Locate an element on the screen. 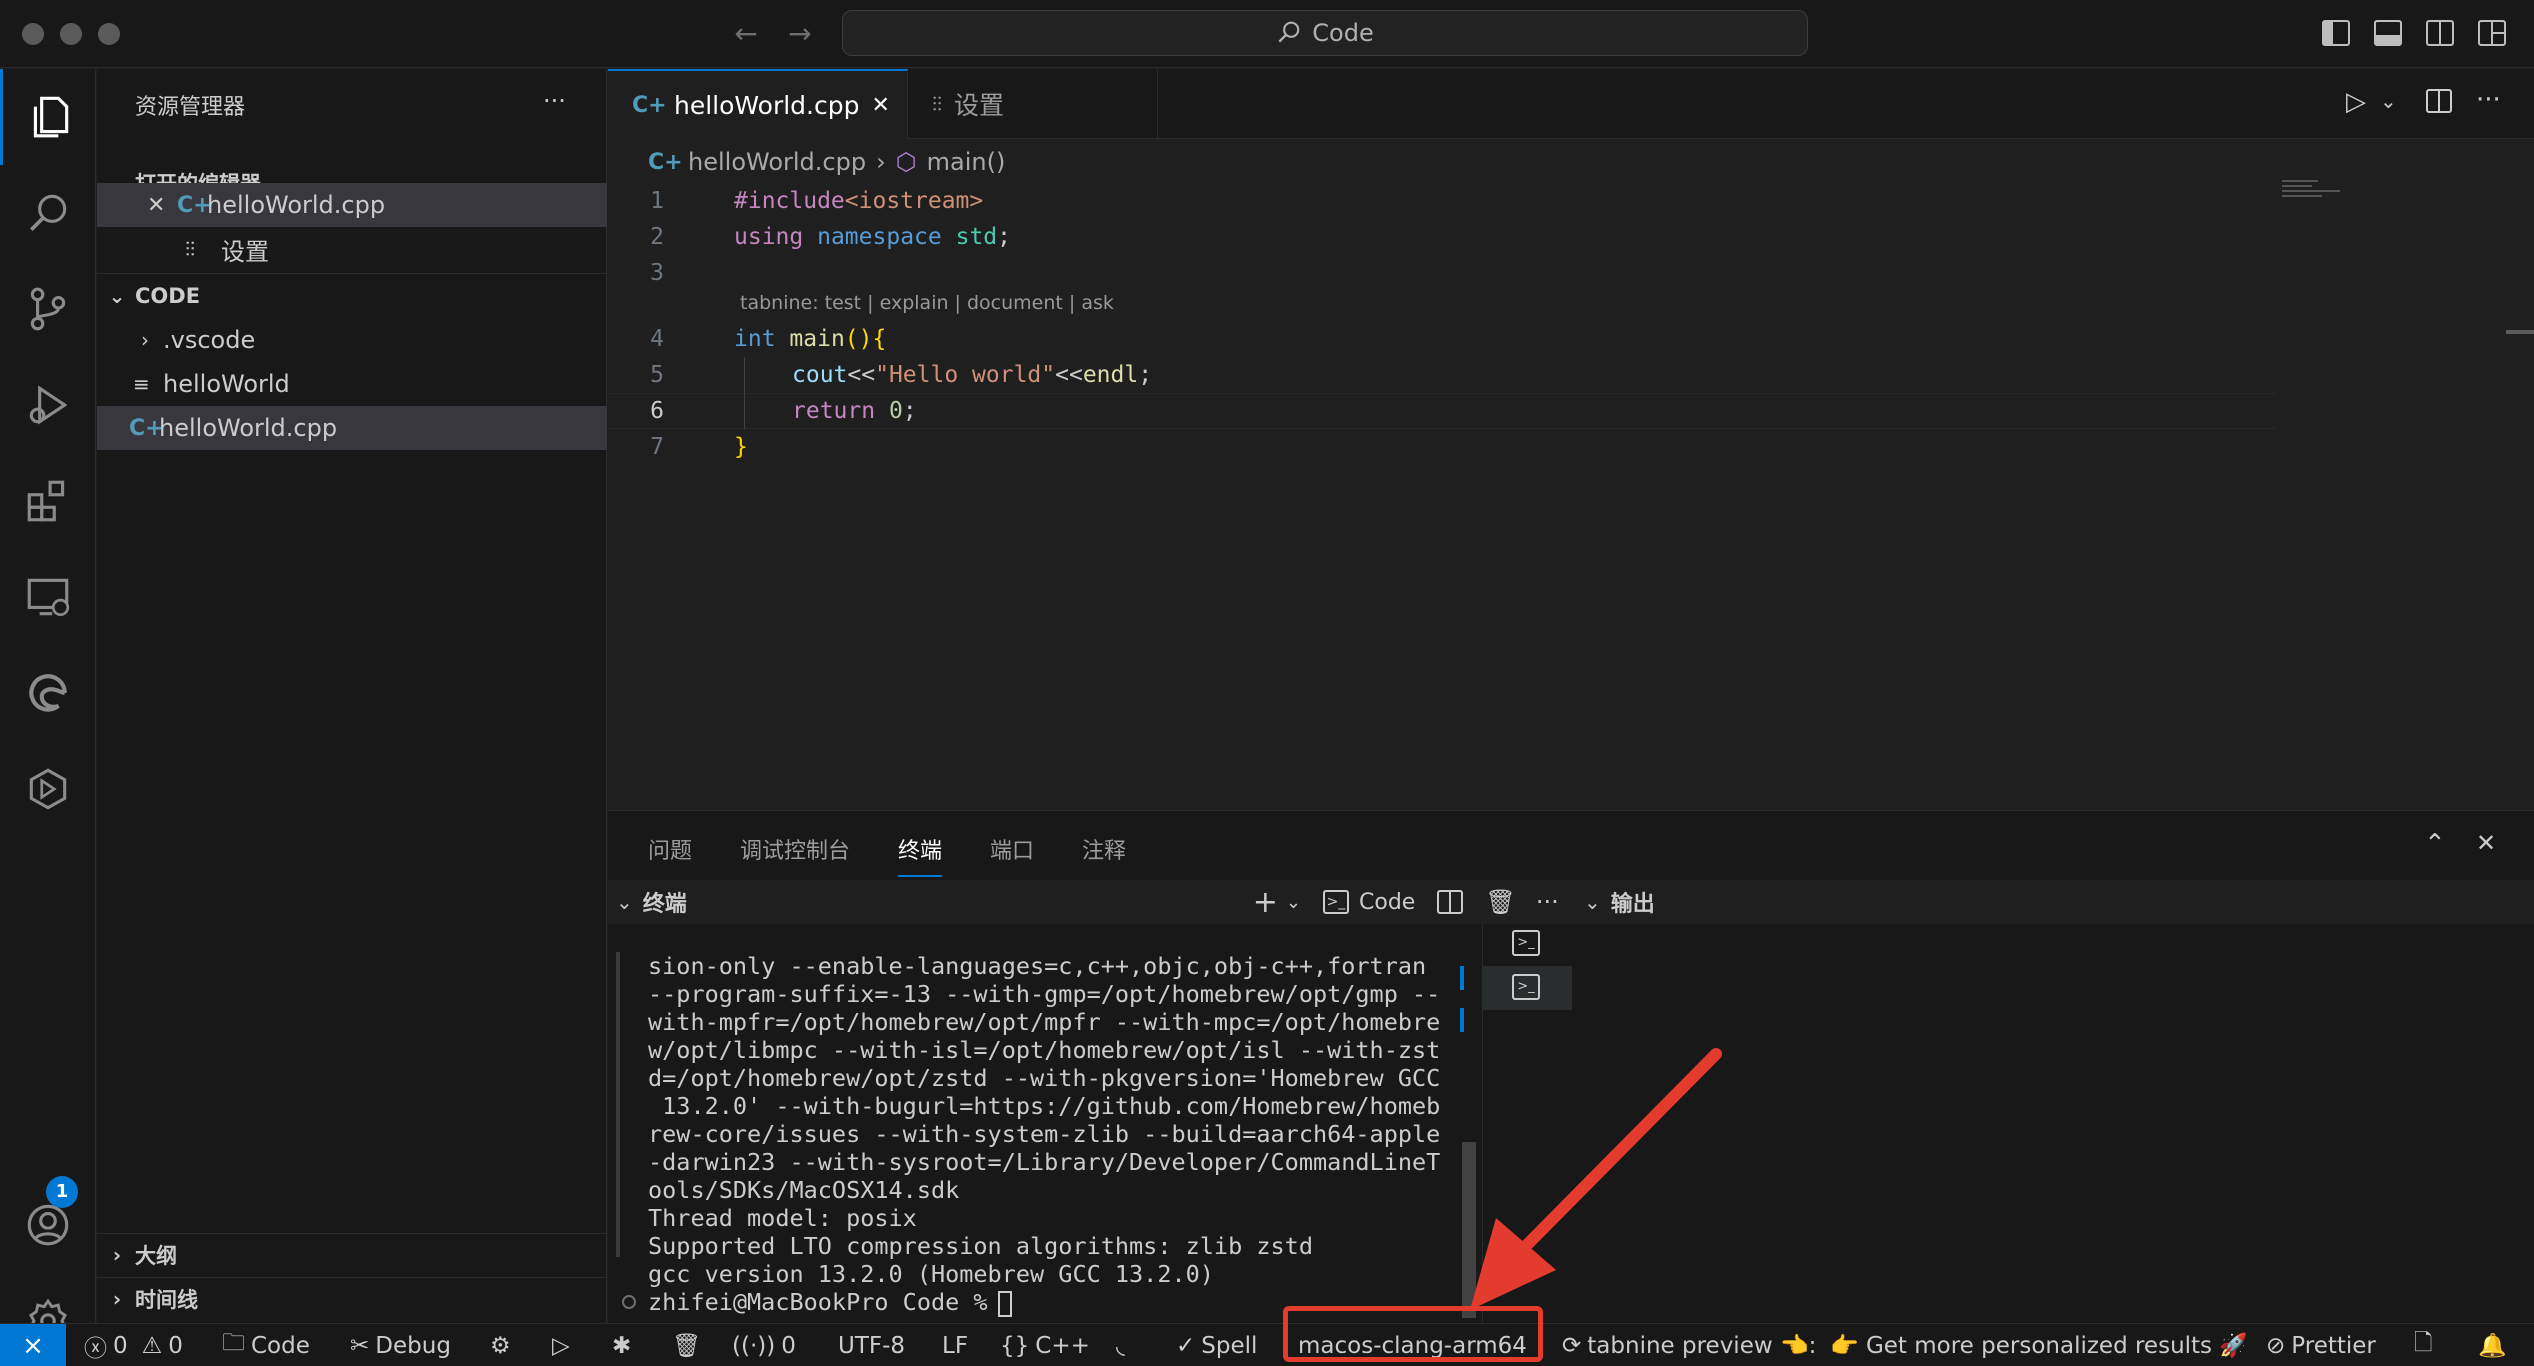  tabnine-status: ⟳ tabnine preview 👈: is located at coordinates (1689, 1345).